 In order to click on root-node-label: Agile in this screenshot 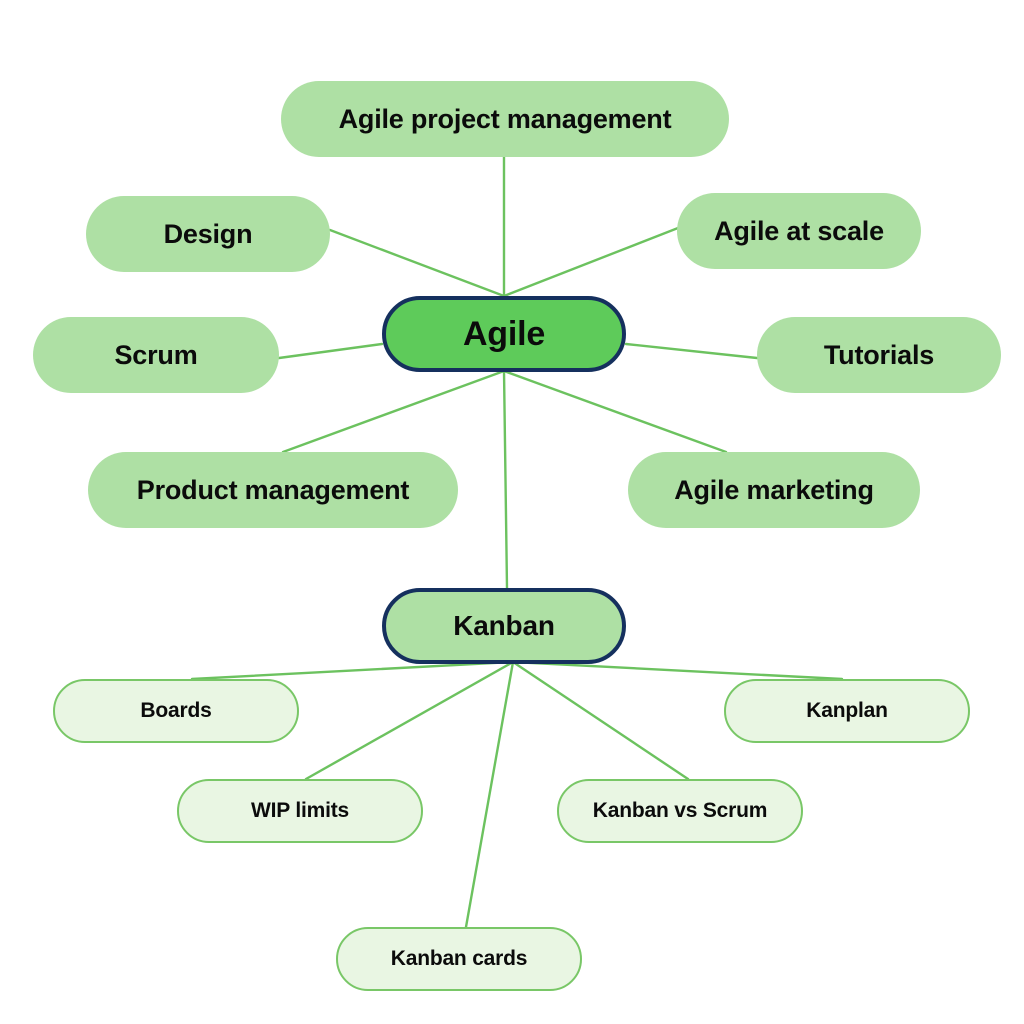, I will do `click(504, 333)`.